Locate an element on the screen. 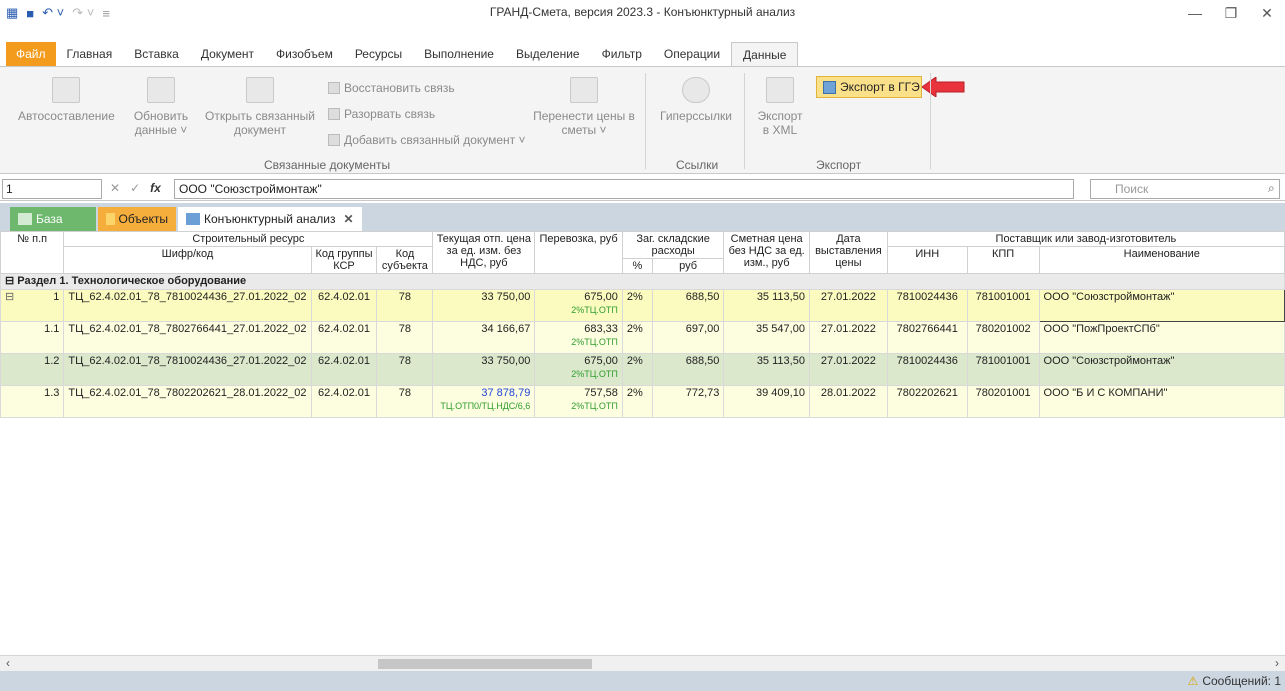 The image size is (1285, 691). autosostavlenie-button: Автосоставление is located at coordinates (66, 100).